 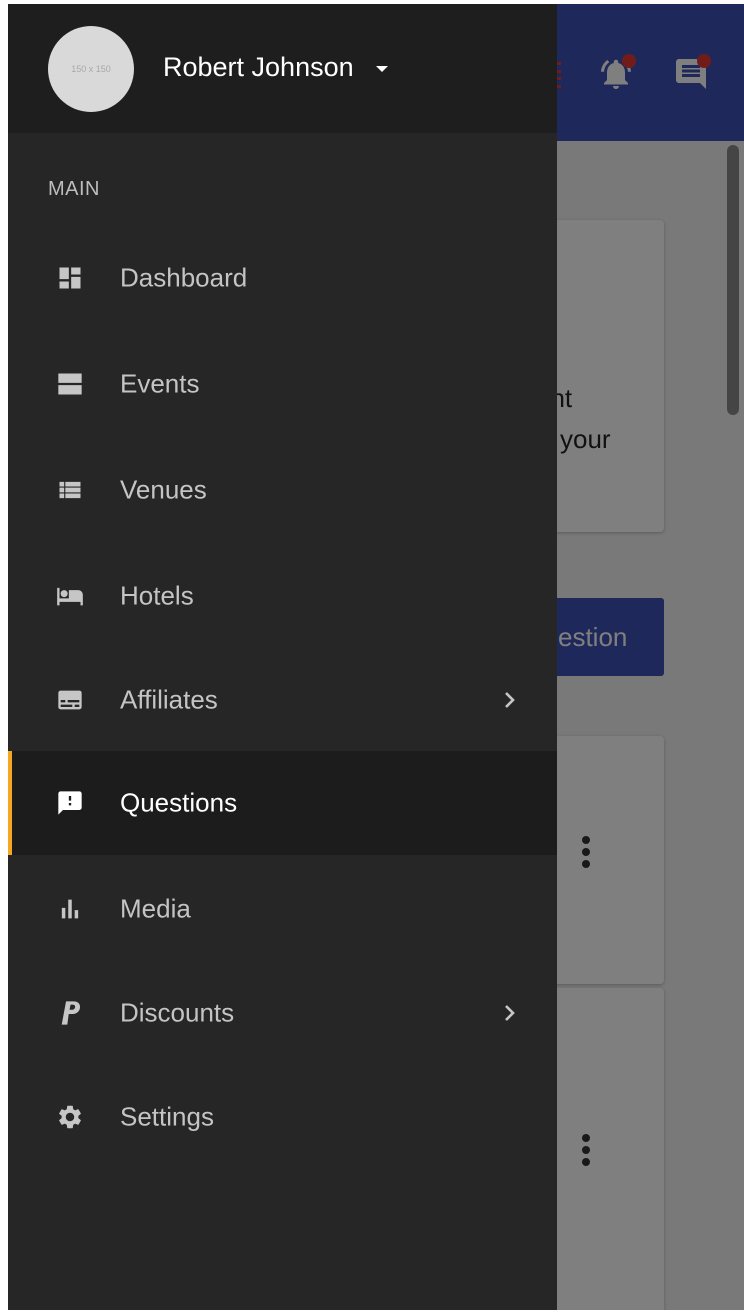 I want to click on question-feedback-icon, so click(x=70, y=803).